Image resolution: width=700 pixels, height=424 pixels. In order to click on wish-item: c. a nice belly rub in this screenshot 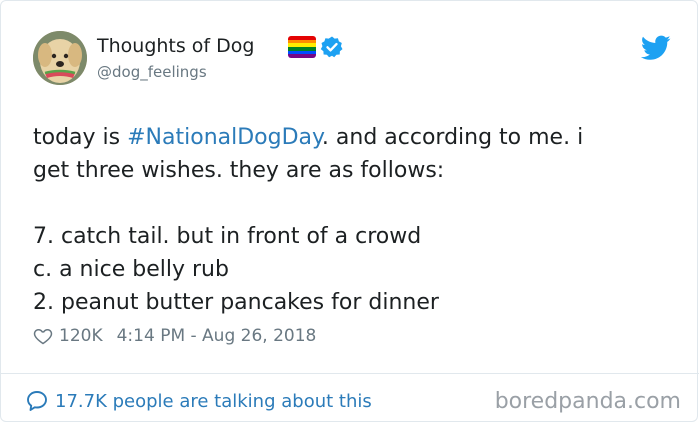, I will do `click(131, 269)`.